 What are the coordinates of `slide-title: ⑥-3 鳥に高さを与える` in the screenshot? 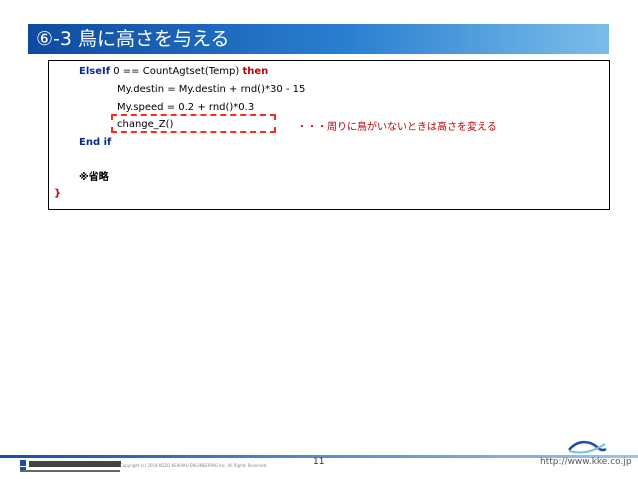 It's located at (318, 39).